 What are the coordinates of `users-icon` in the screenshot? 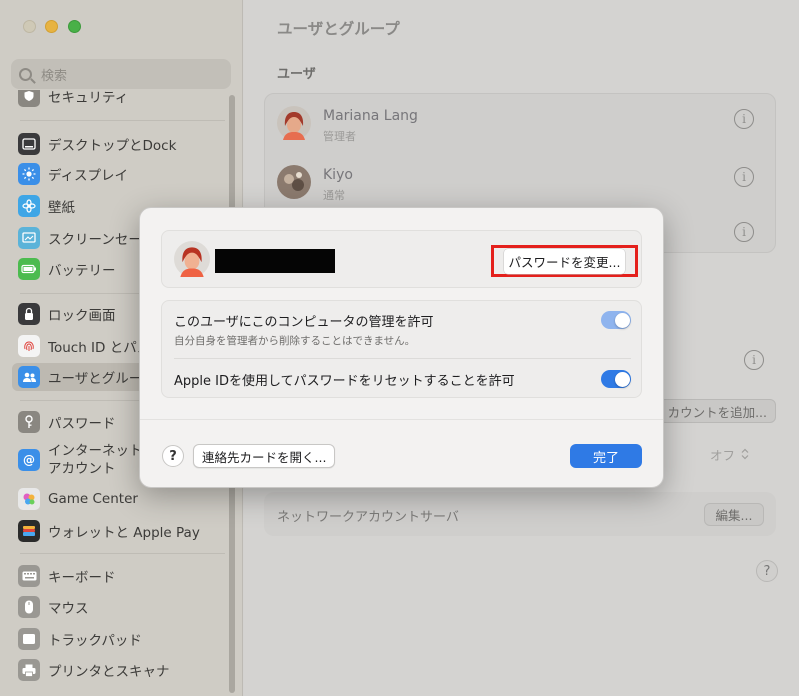 It's located at (29, 377).